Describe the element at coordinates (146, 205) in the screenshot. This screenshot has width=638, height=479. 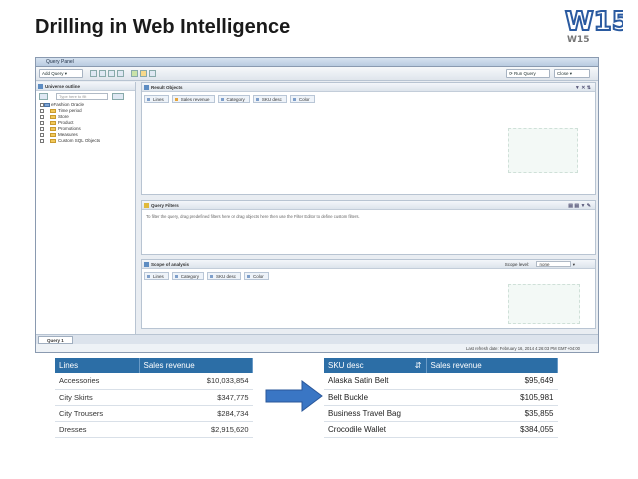
I see `filter-icon` at that location.